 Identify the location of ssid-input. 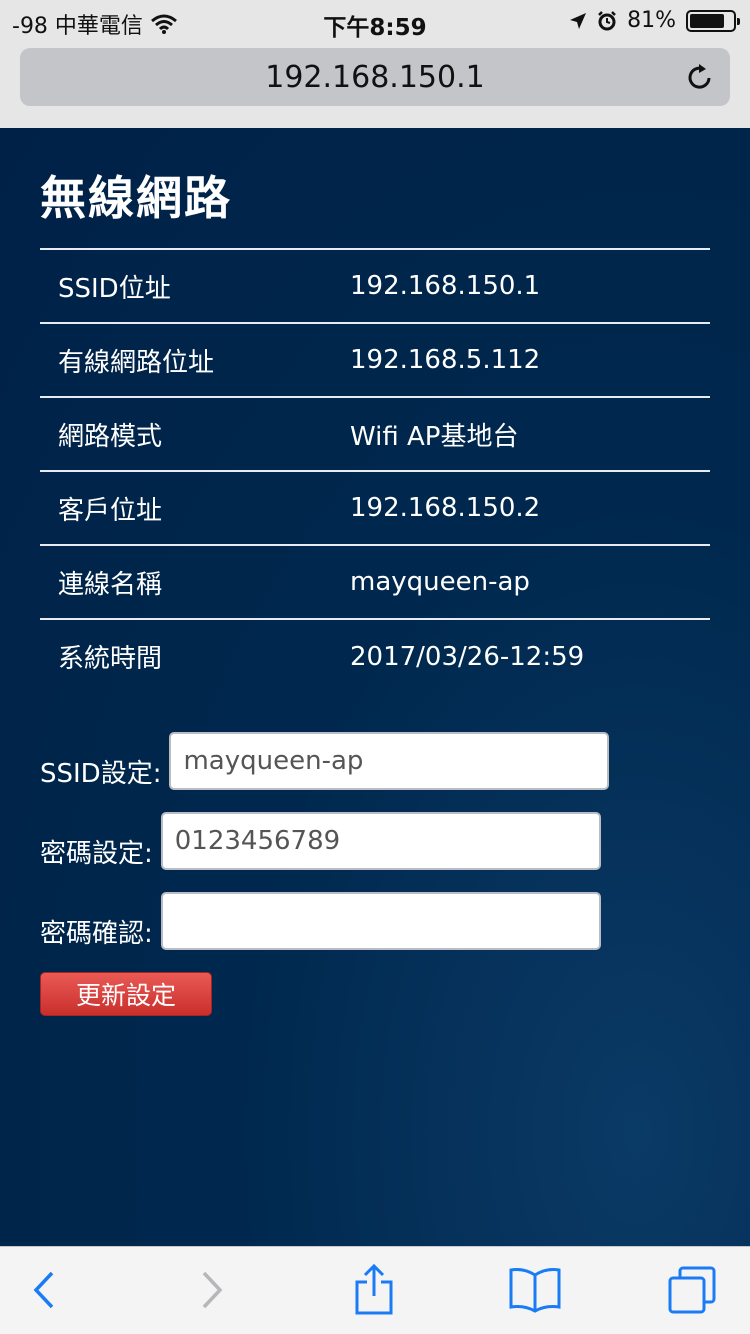
(389, 761).